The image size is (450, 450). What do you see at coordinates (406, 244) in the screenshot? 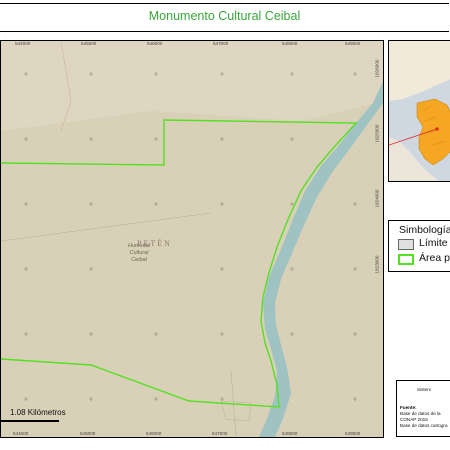
I see `legend-swatch-limit` at bounding box center [406, 244].